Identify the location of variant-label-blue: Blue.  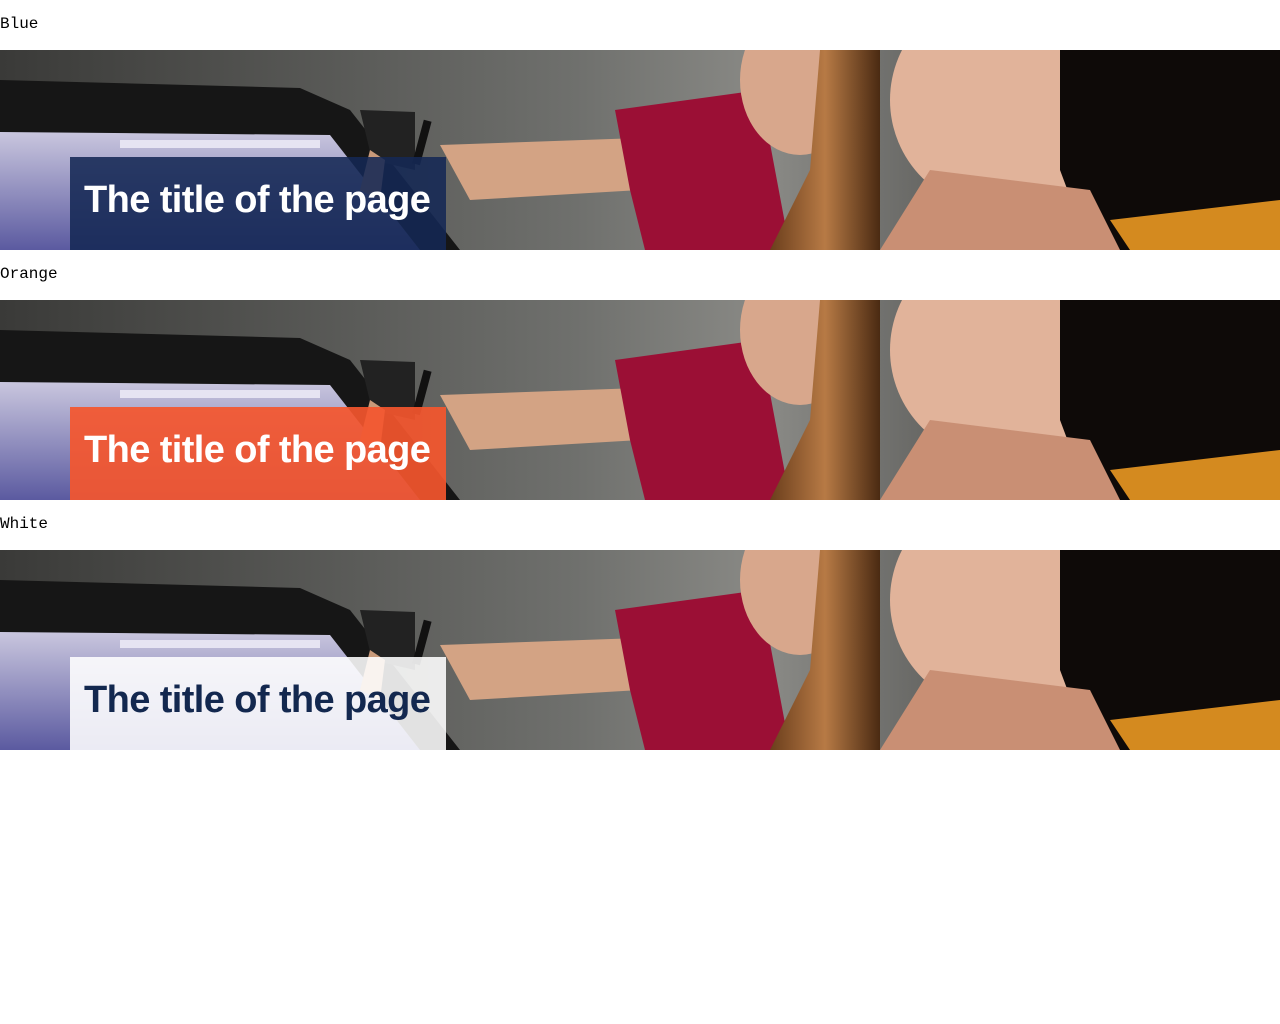
(19, 24).